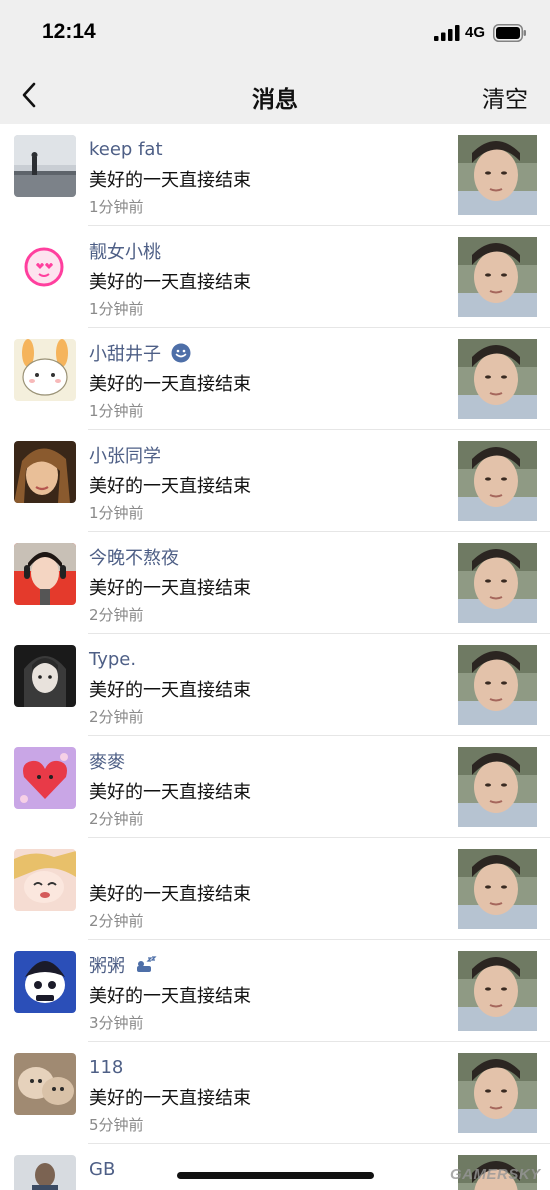 The width and height of the screenshot is (550, 1190). Describe the element at coordinates (505, 97) in the screenshot. I see `clear-button: 清空` at that location.